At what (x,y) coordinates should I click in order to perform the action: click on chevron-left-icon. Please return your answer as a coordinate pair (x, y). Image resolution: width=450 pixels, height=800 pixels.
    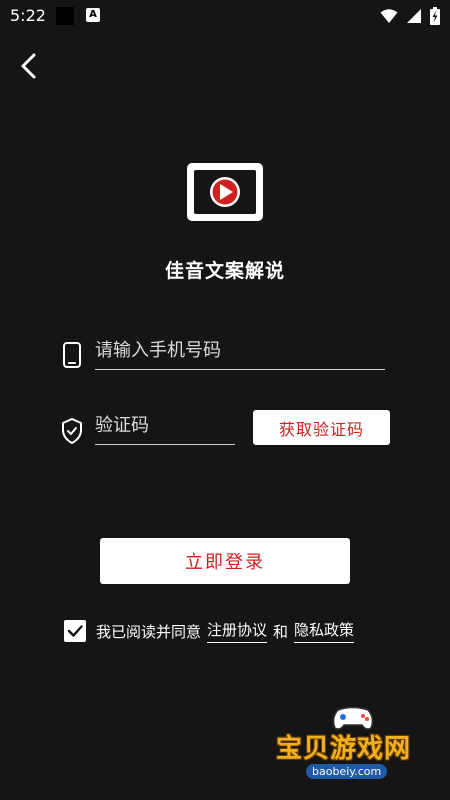
    Looking at the image, I should click on (28, 66).